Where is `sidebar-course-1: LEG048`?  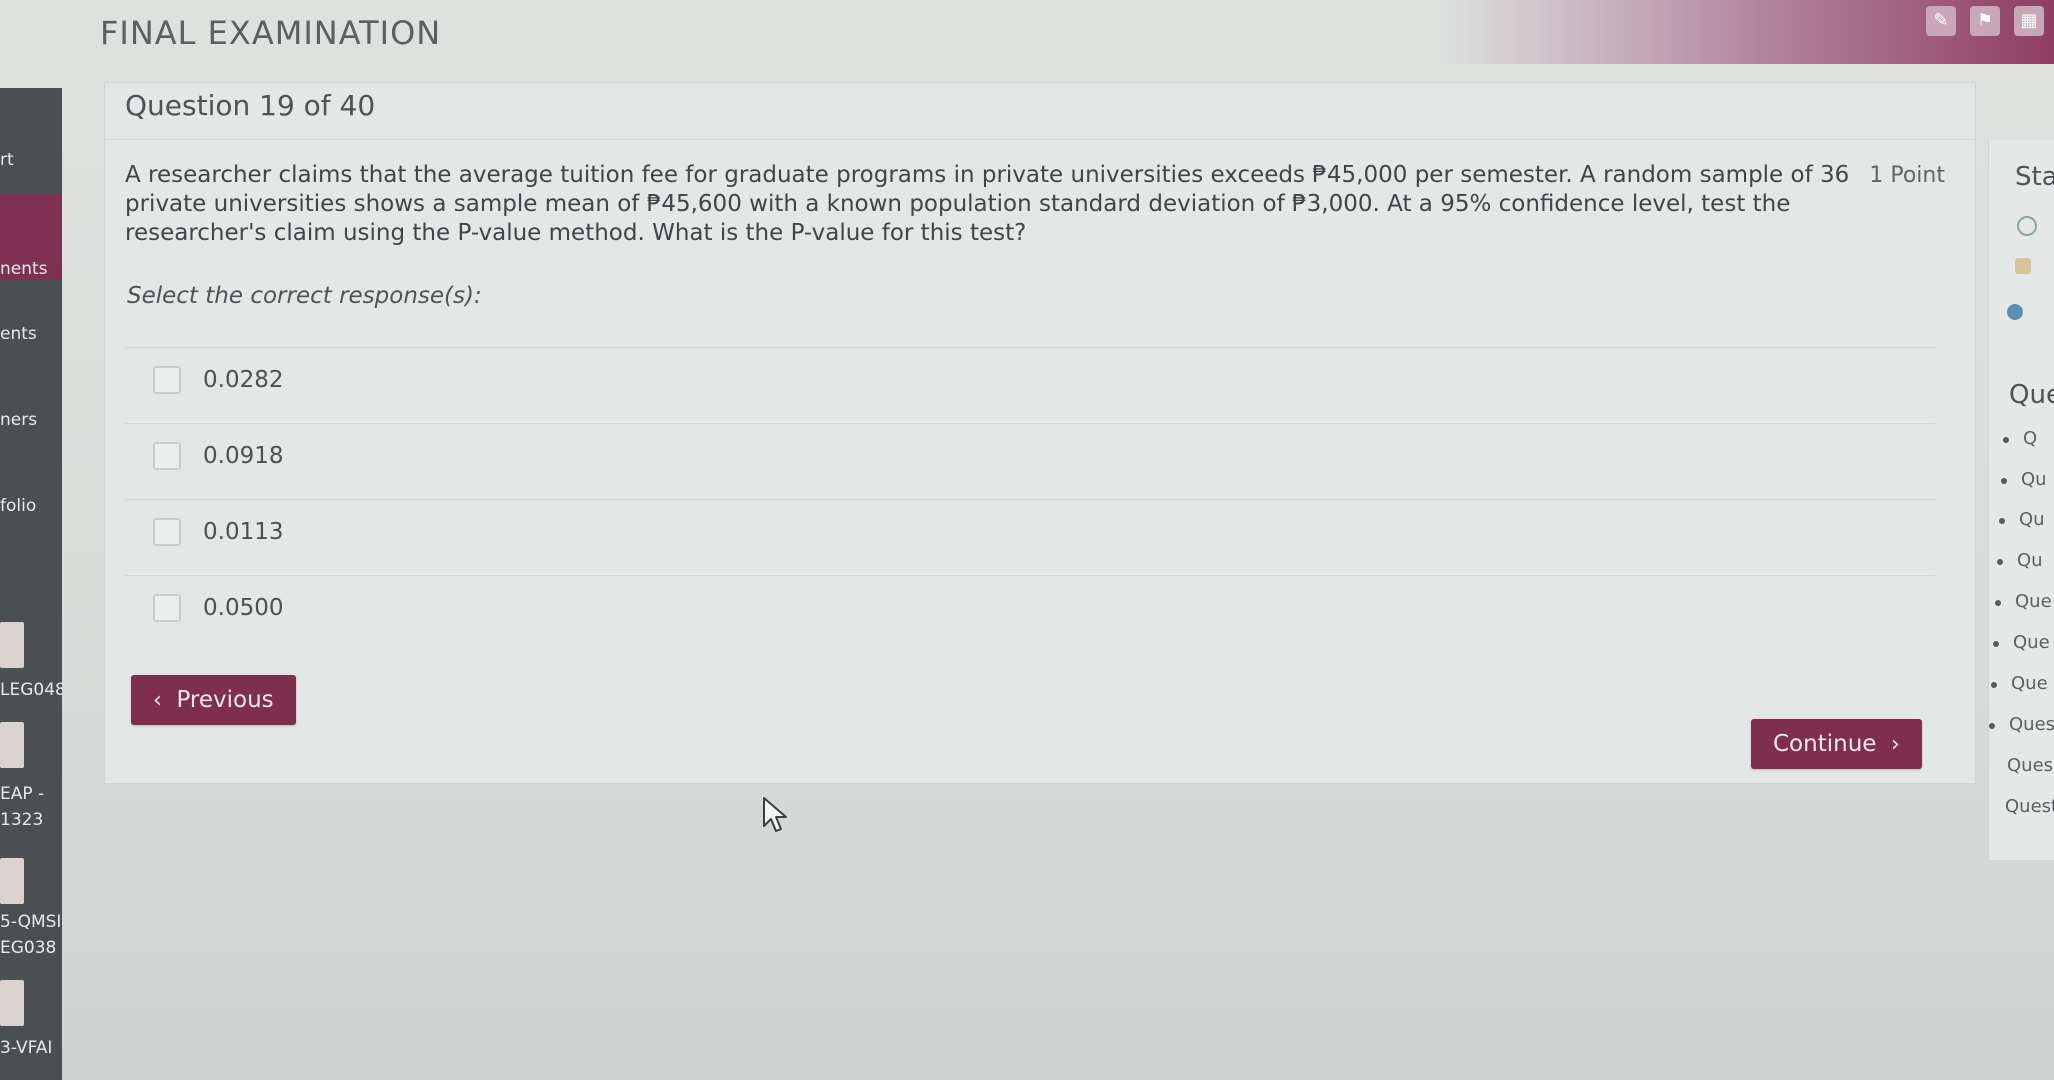
sidebar-course-1: LEG048 is located at coordinates (31, 690).